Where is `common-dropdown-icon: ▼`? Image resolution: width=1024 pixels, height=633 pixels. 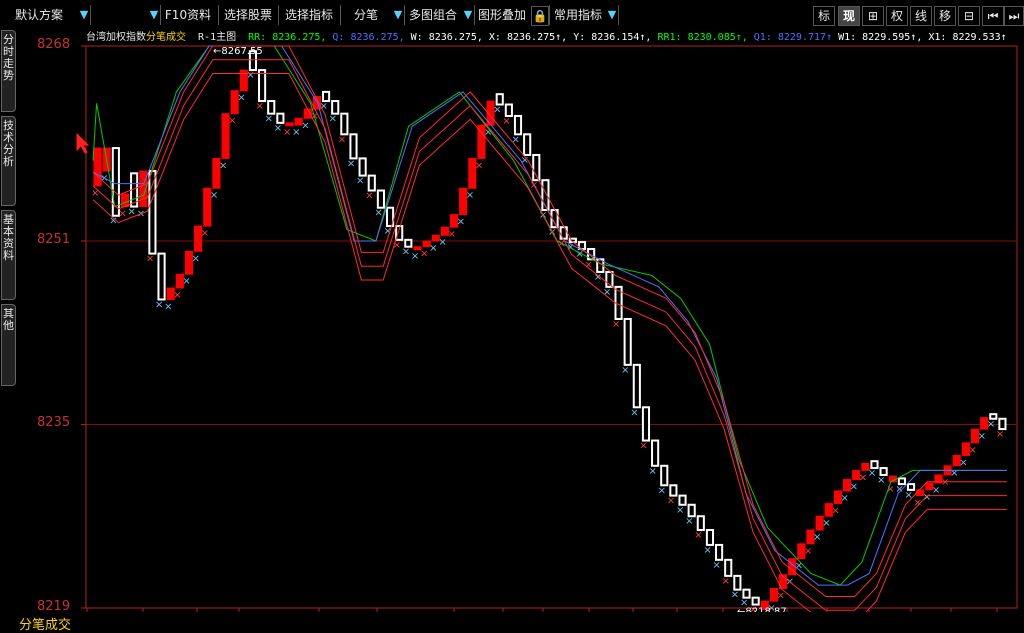 common-dropdown-icon: ▼ is located at coordinates (612, 15).